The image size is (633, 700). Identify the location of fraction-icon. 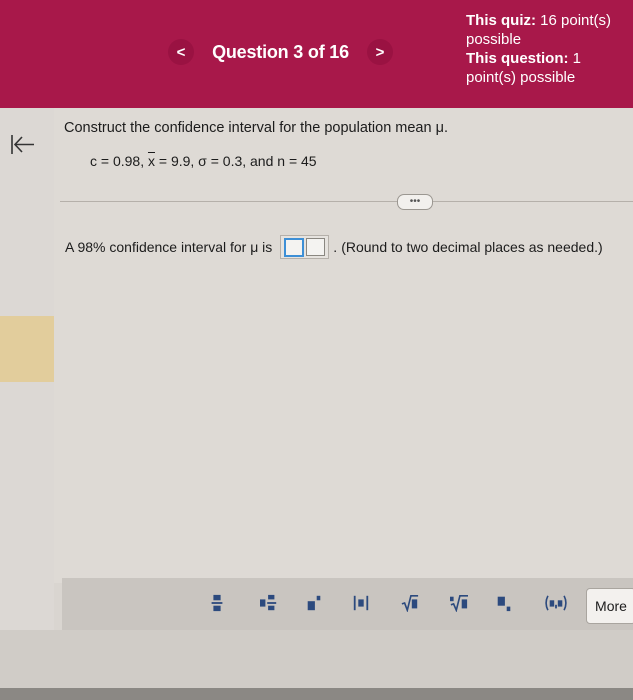
(217, 603).